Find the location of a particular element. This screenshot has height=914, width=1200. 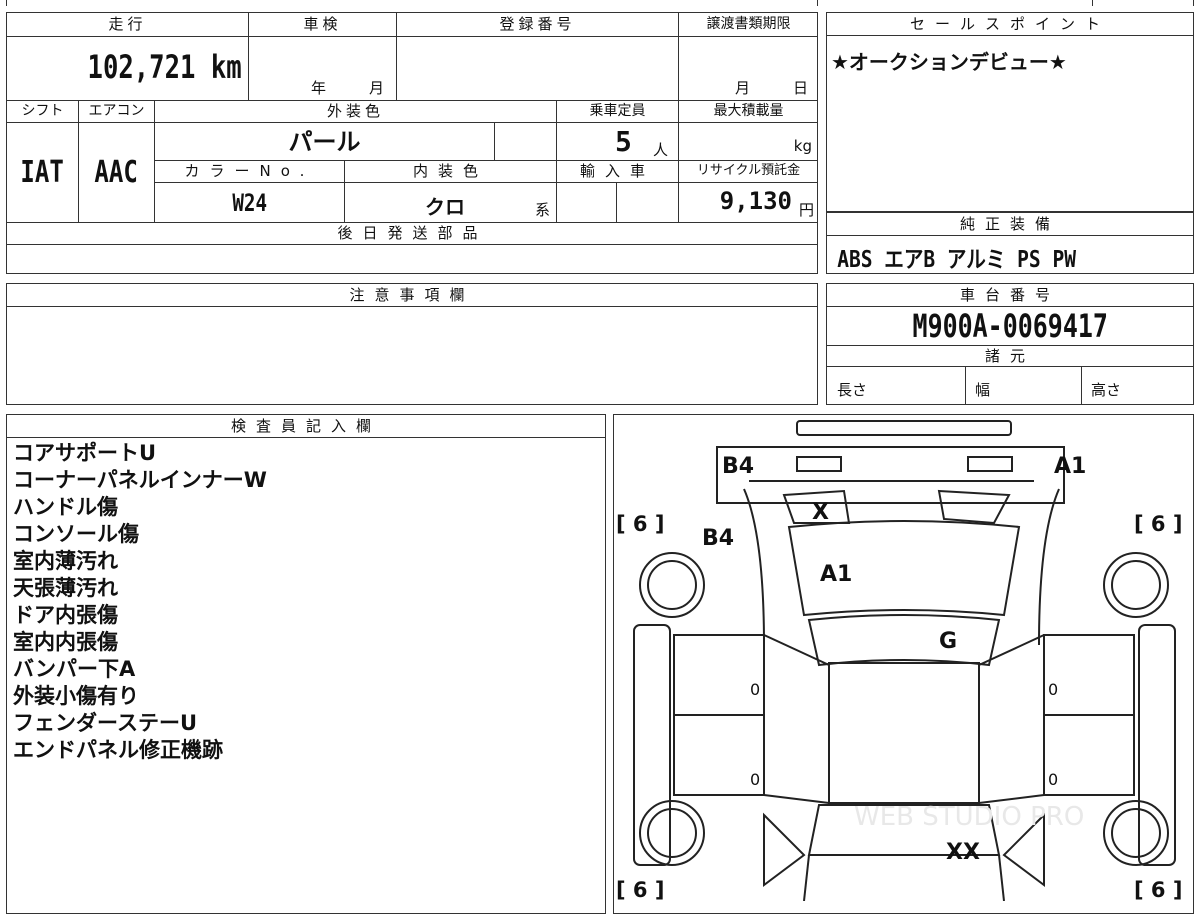

inspector-line: コンソール傷 is located at coordinates (76, 534).